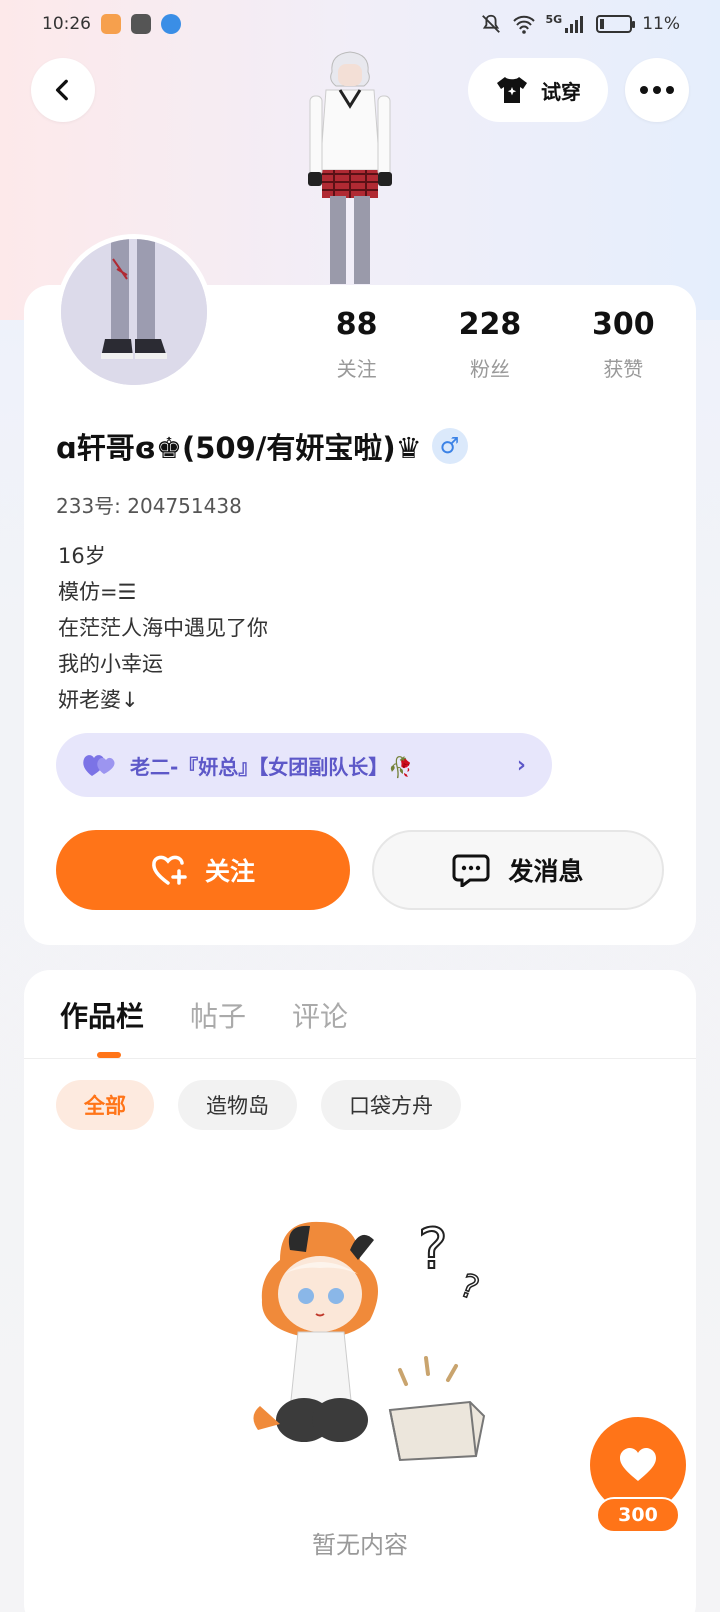 The width and height of the screenshot is (720, 1612). Describe the element at coordinates (356, 324) in the screenshot. I see `stat-value: 88` at that location.